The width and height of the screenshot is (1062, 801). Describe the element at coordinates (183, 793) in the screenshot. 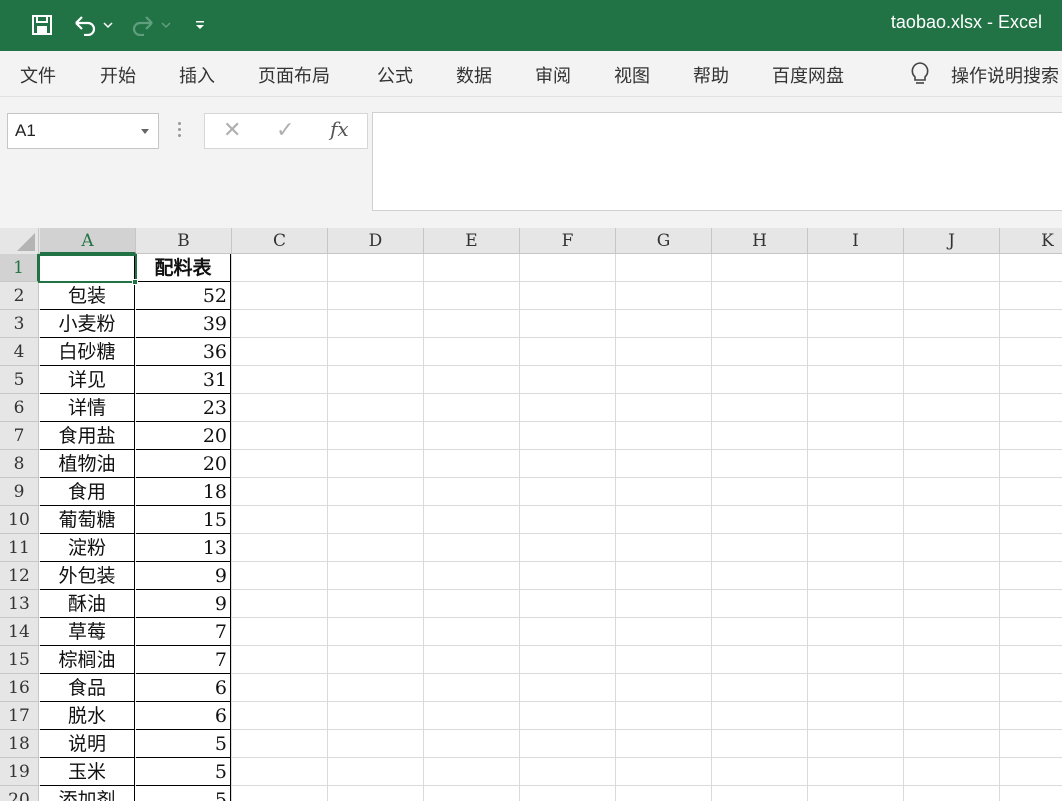

I see `cell-b20: 5` at that location.